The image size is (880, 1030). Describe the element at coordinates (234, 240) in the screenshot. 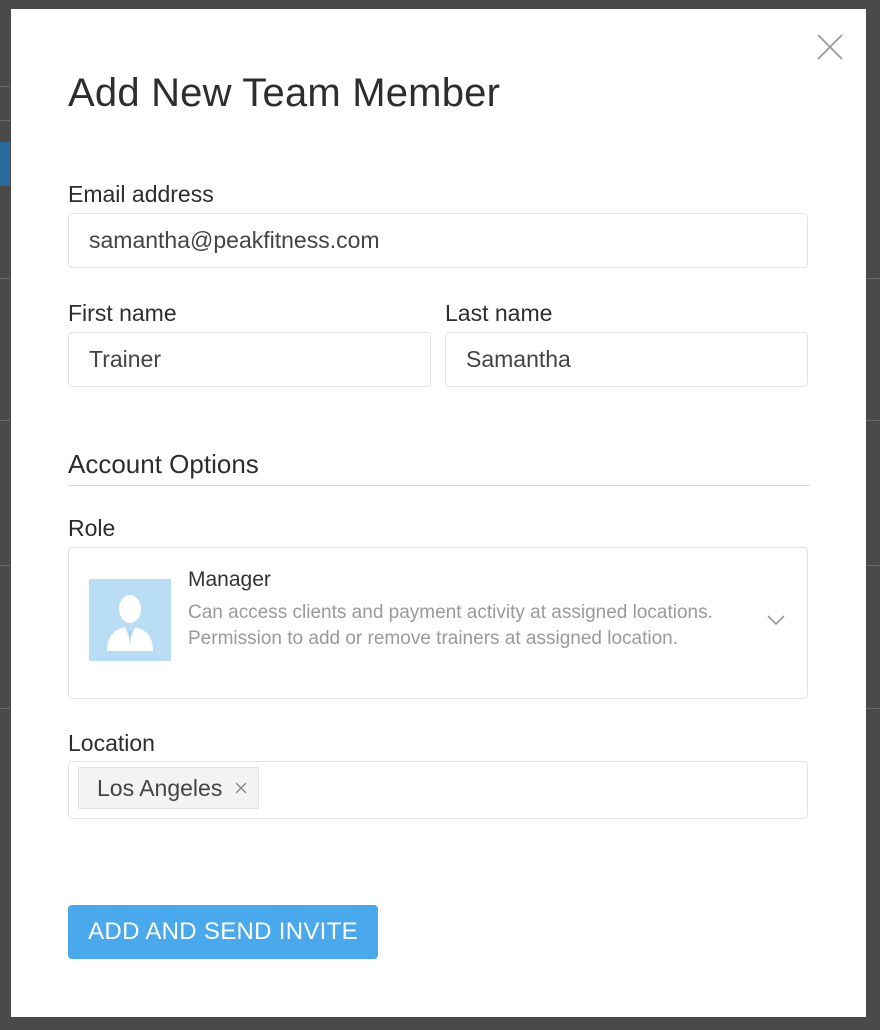

I see `email-value: samantha@peakfitness.com` at that location.